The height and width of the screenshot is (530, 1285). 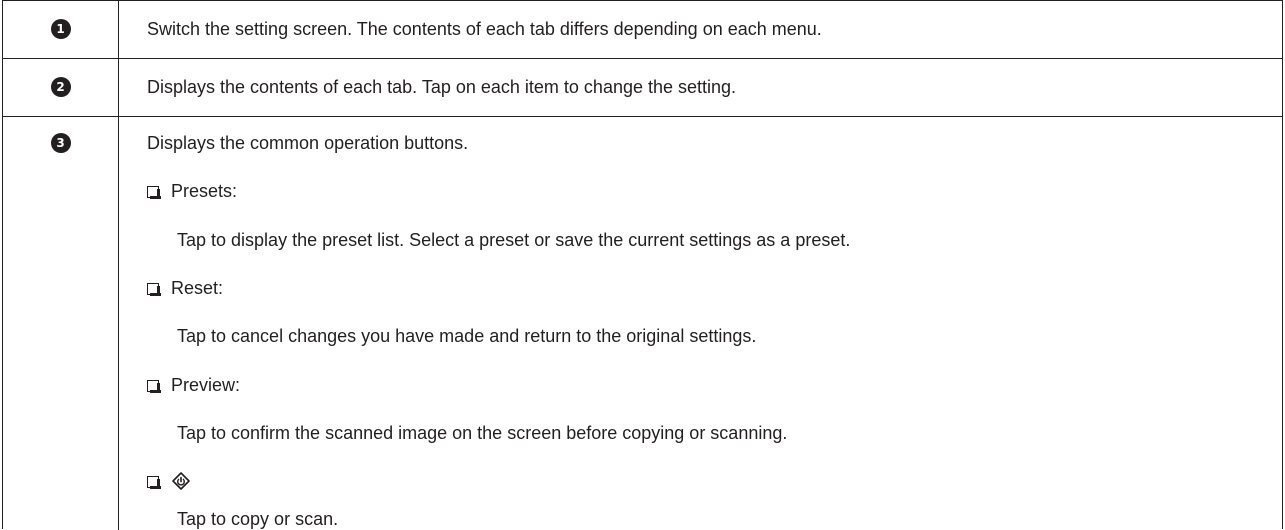 I want to click on row-intro: Displays the common operation buttons., so click(x=308, y=143).